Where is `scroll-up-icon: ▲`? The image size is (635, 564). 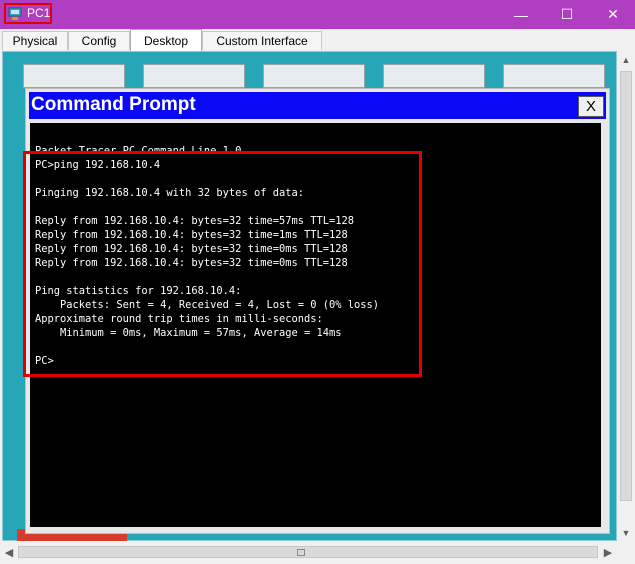 scroll-up-icon: ▲ is located at coordinates (626, 59).